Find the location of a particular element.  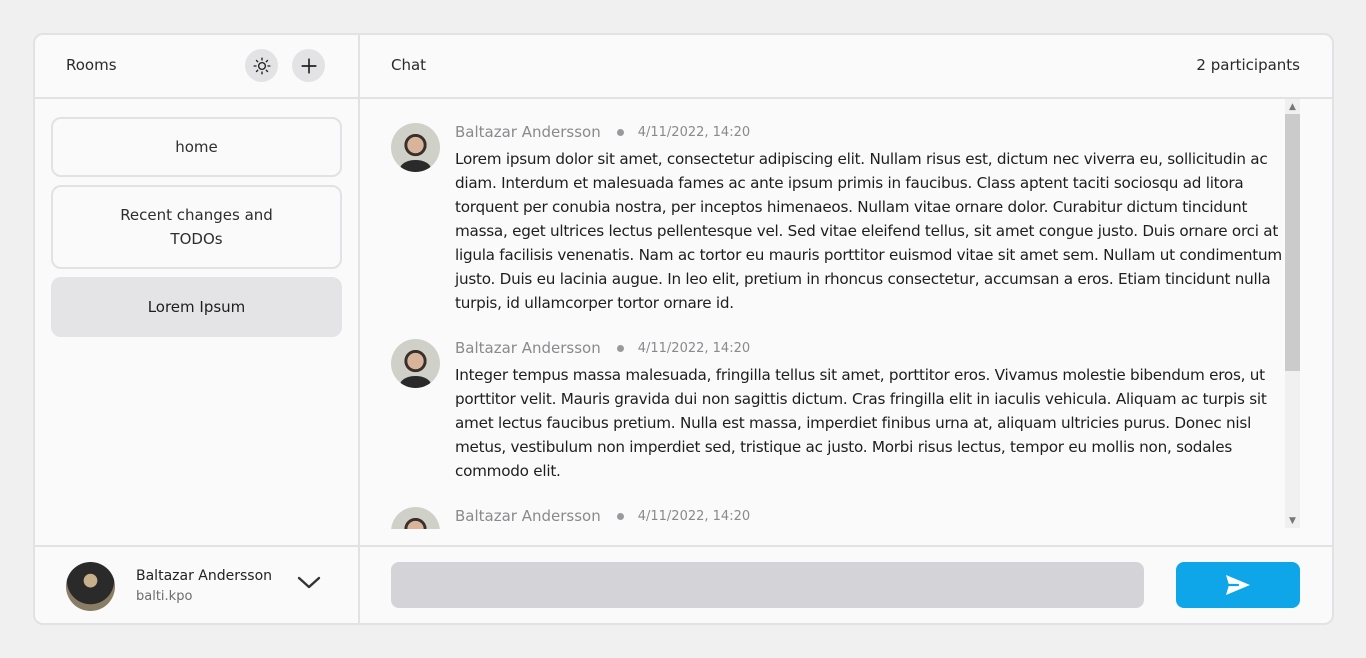

send-icon is located at coordinates (1238, 585).